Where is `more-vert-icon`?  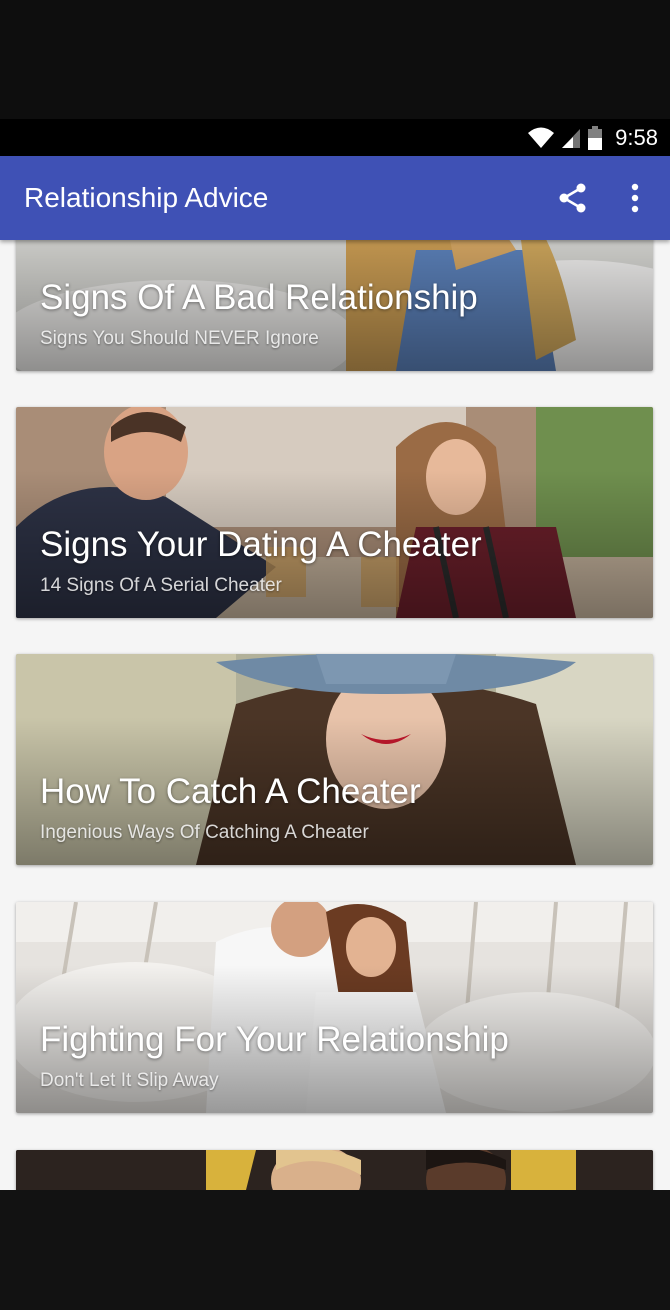
more-vert-icon is located at coordinates (635, 198).